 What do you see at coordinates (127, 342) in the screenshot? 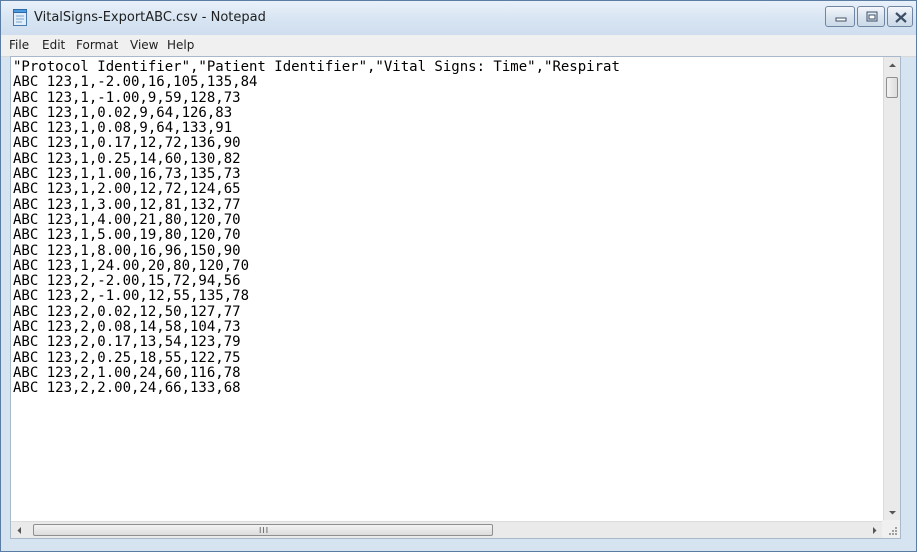
I see `text-line: ABC 123,2,0.17,13,54,123,79` at bounding box center [127, 342].